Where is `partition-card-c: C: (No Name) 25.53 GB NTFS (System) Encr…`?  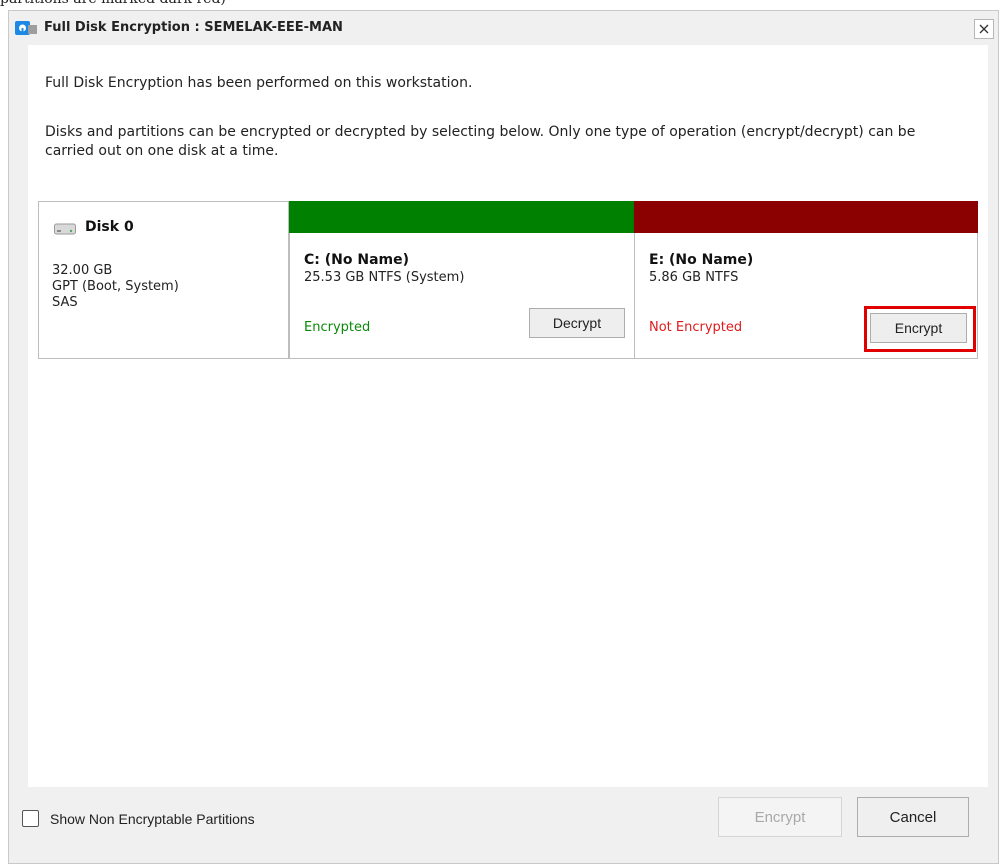
partition-card-c: C: (No Name) 25.53 GB NTFS (System) Encr… is located at coordinates (462, 280).